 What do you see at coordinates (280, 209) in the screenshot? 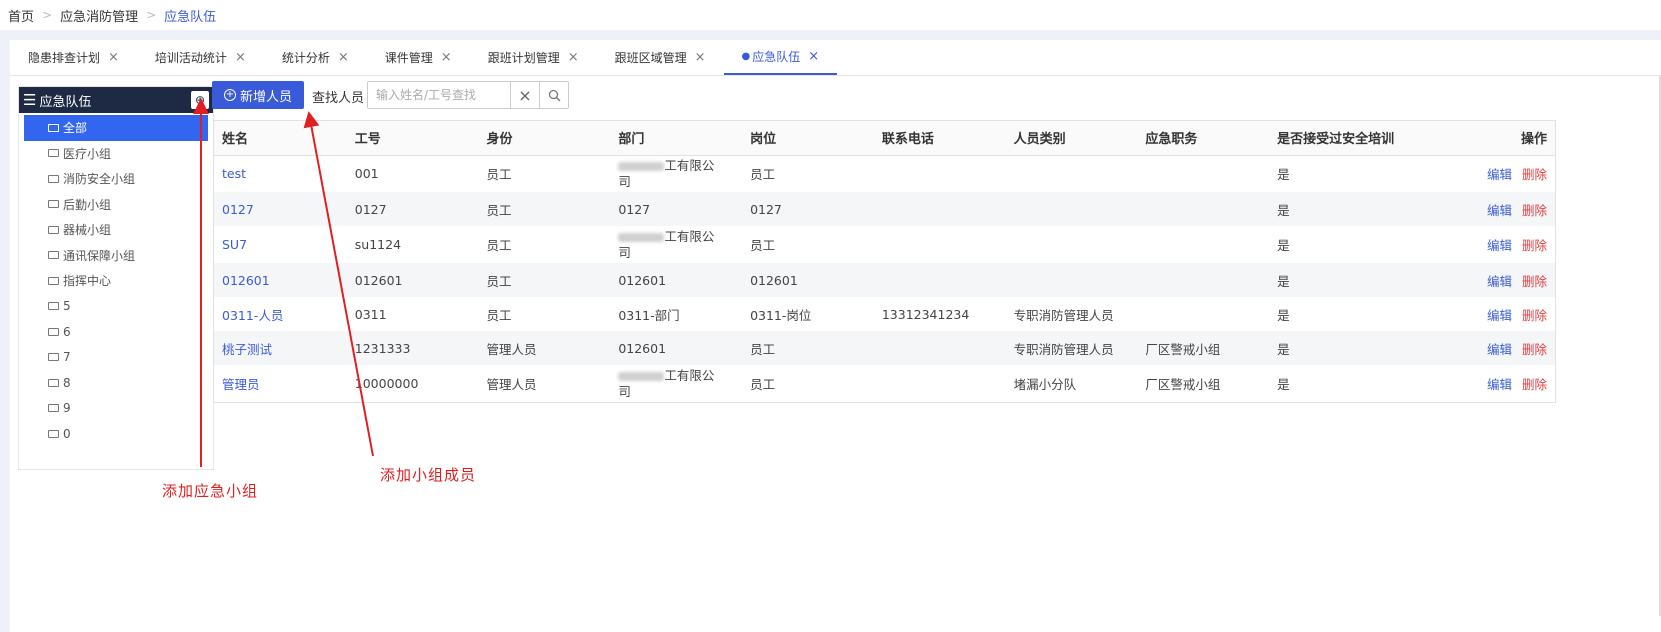
I see `cell-name: 0127` at bounding box center [280, 209].